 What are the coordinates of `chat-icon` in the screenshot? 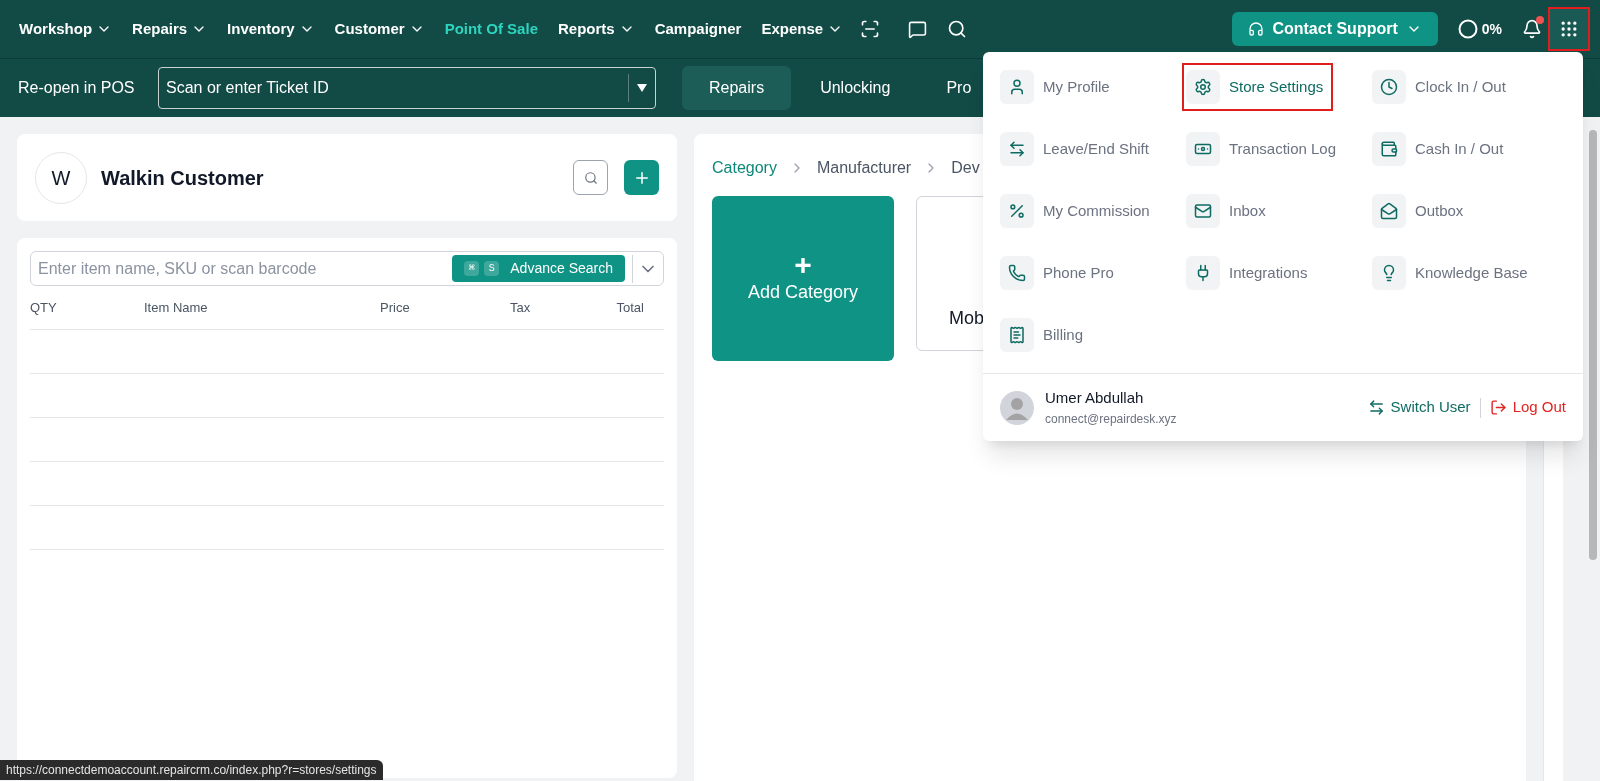 It's located at (918, 29).